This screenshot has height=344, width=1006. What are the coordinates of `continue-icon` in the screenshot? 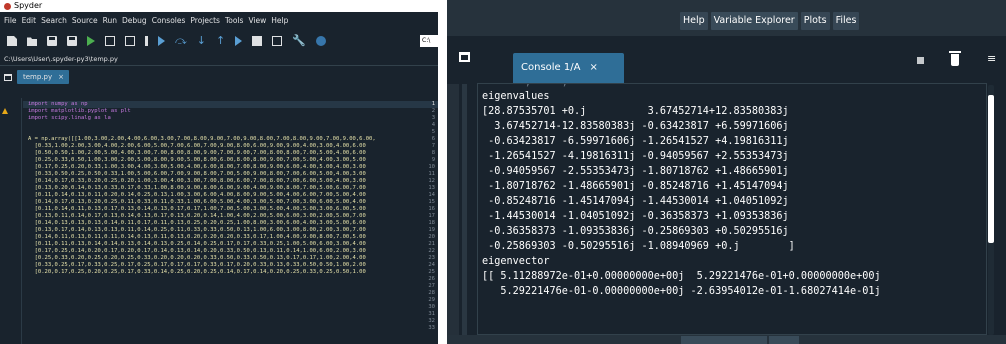 It's located at (239, 41).